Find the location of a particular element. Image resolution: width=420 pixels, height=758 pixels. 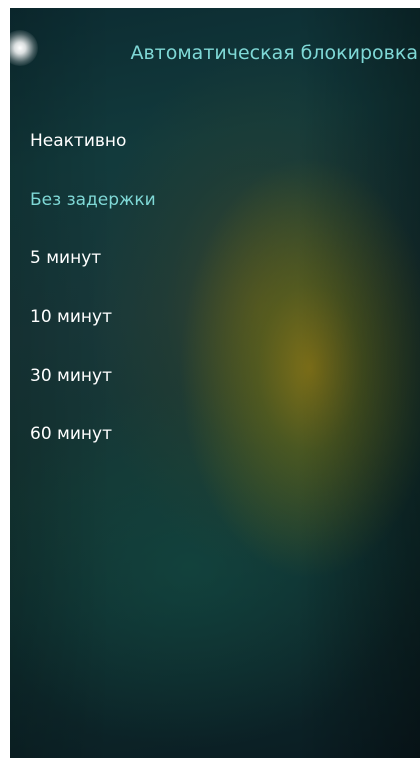

page-title: Автоматическая блокировка is located at coordinates (274, 53).